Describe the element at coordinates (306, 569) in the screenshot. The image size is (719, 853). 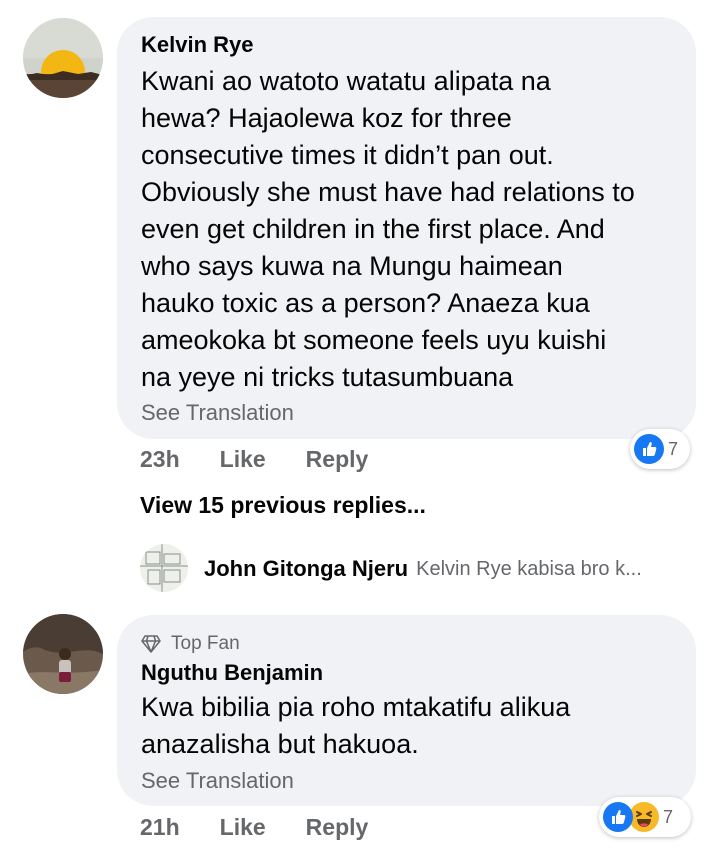
I see `reply-author: John Gitonga Njeru` at that location.